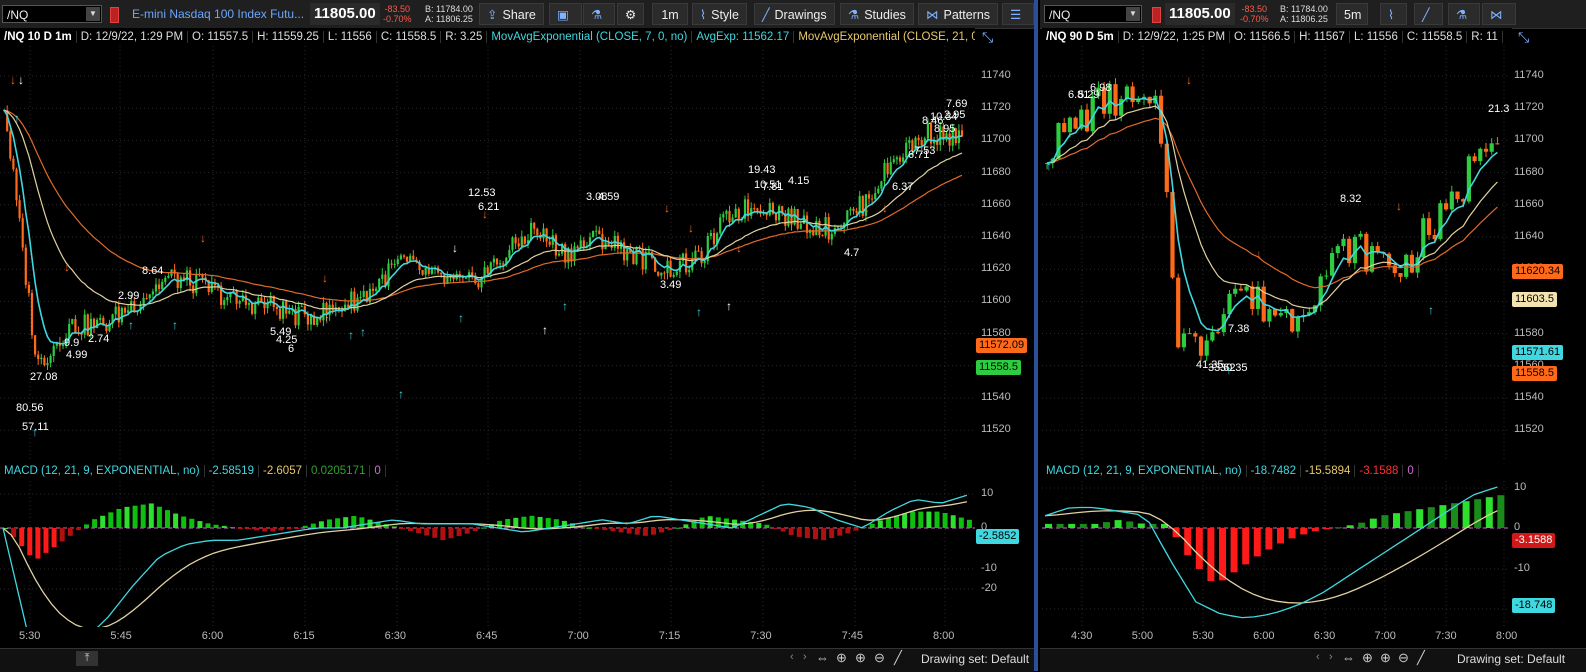 Image resolution: width=1586 pixels, height=672 pixels. What do you see at coordinates (590, 37) in the screenshot?
I see `study-ema7-label: MovAvgExponential (CLOSE, 7, 0, no)` at bounding box center [590, 37].